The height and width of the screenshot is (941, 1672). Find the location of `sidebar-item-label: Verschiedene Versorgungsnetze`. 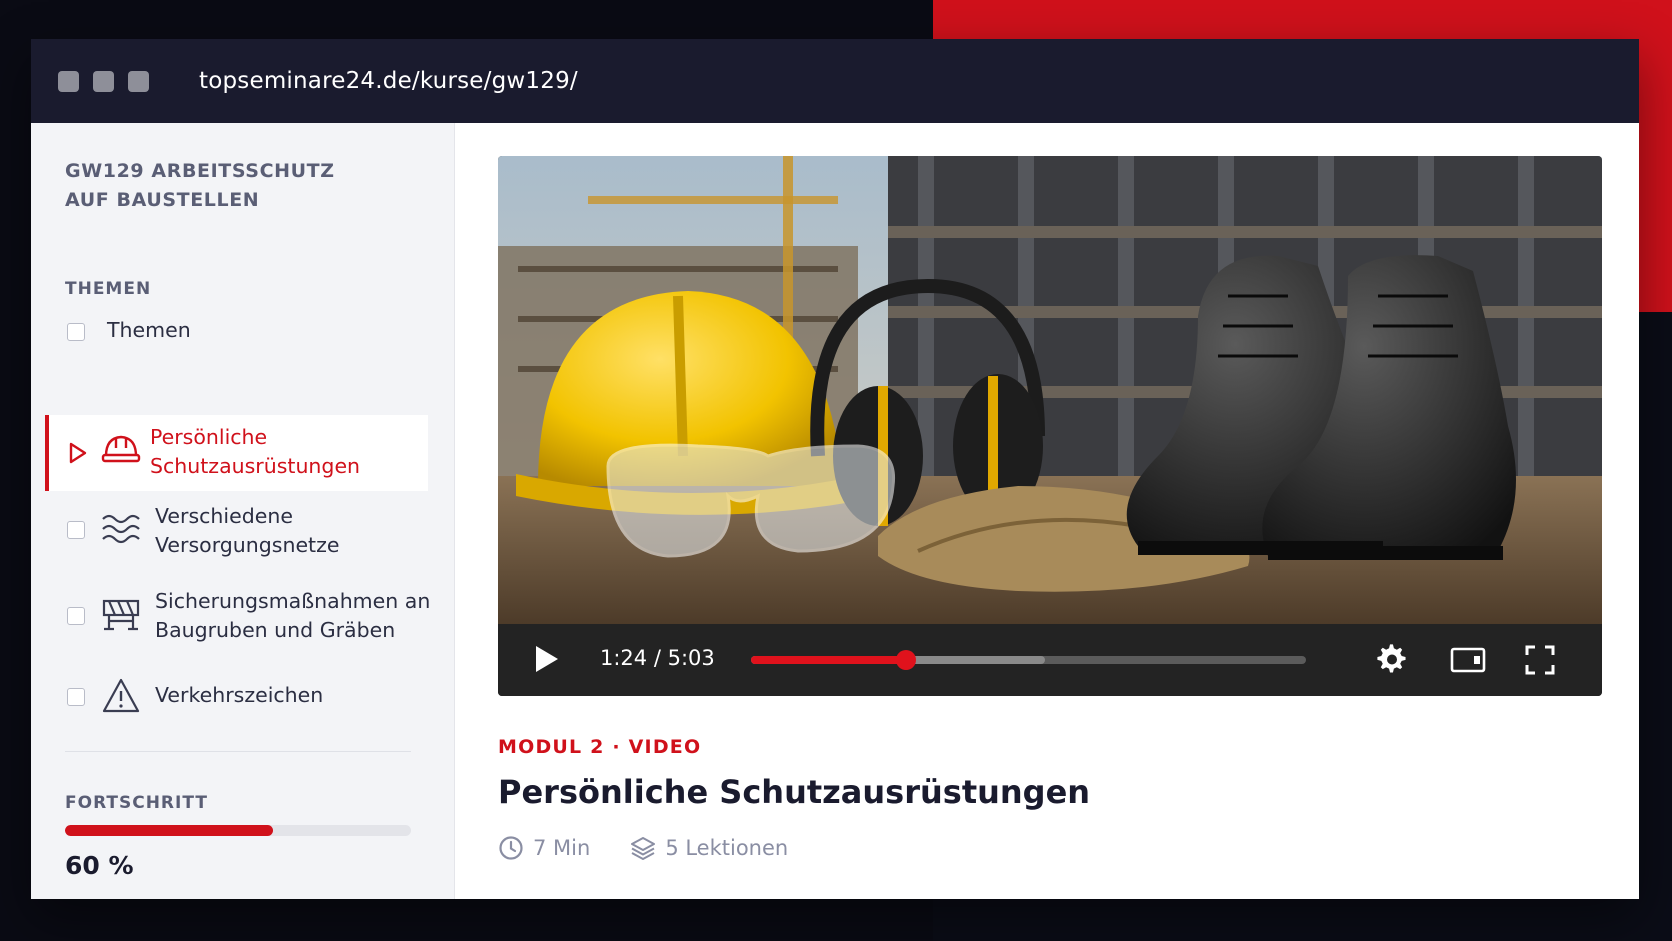

sidebar-item-label: Verschiedene Versorgungsnetze is located at coordinates (247, 530).